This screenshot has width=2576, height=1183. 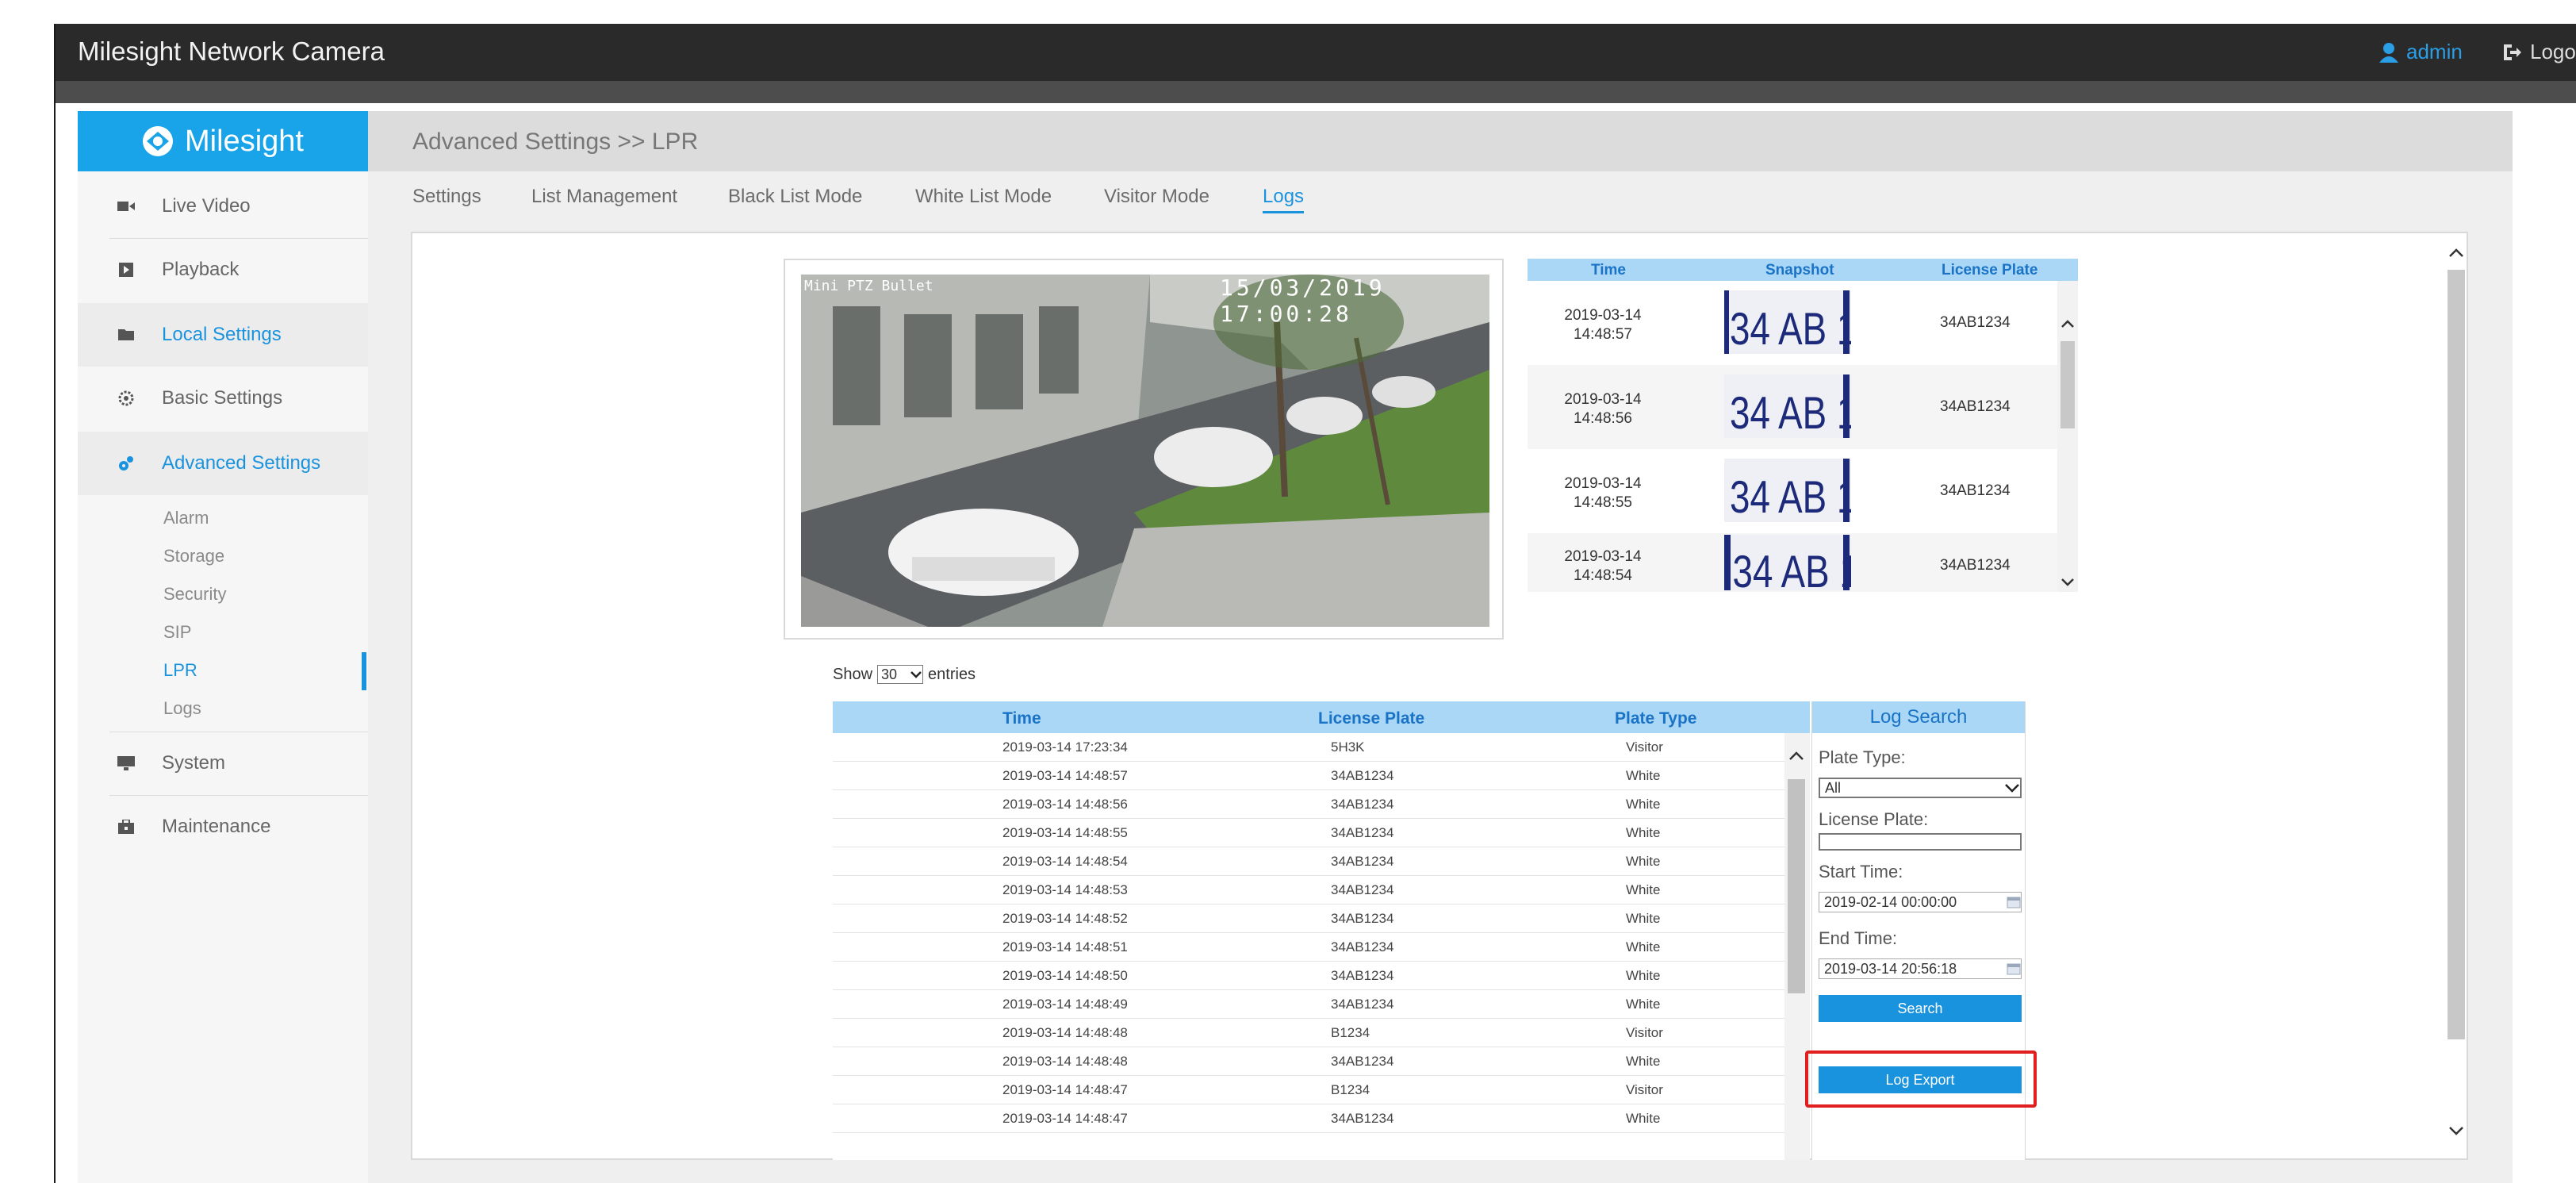 I want to click on entries-suffix: entries, so click(x=952, y=674).